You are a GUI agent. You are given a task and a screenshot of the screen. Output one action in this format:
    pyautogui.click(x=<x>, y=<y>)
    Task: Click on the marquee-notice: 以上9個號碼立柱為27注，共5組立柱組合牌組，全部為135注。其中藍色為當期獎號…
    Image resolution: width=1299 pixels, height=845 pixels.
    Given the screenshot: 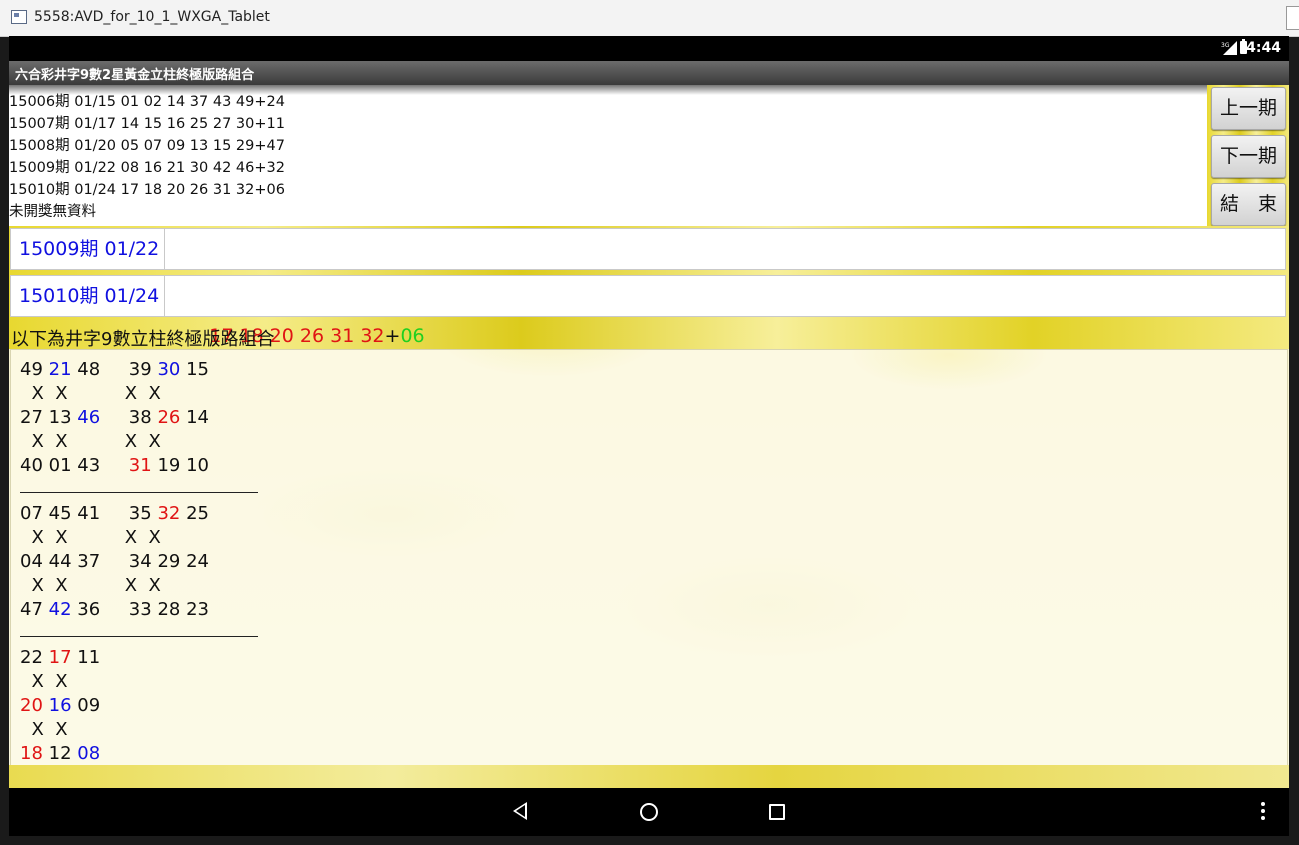 What is the action you would take?
    pyautogui.click(x=649, y=776)
    